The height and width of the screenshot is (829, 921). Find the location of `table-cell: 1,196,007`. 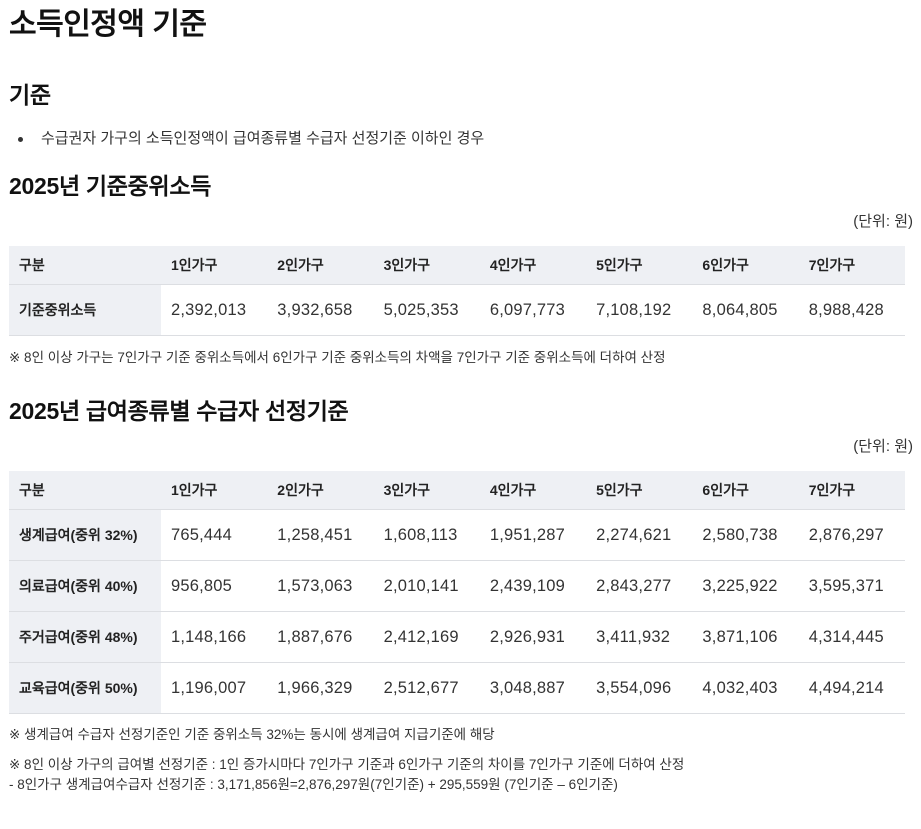

table-cell: 1,196,007 is located at coordinates (214, 688).